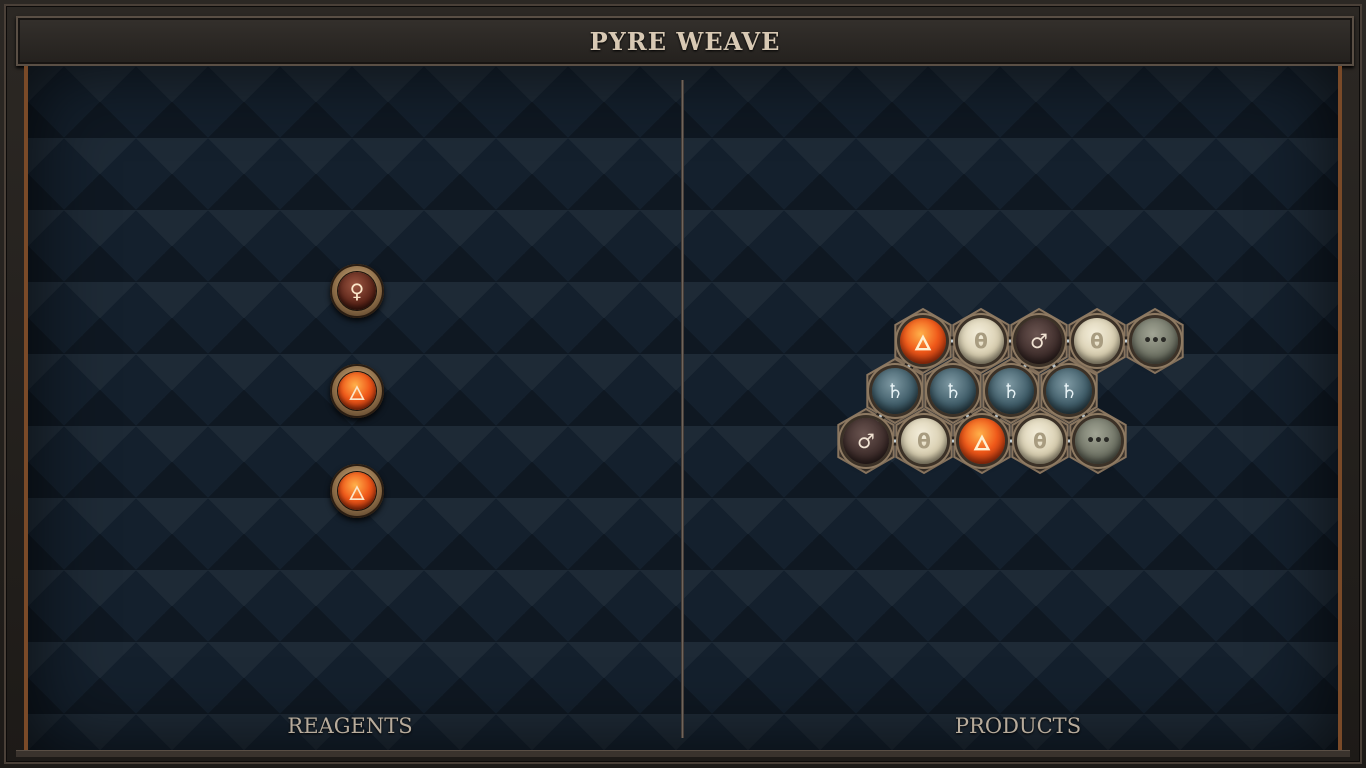 The image size is (1366, 768). I want to click on reagent-venus: ♀, so click(357, 291).